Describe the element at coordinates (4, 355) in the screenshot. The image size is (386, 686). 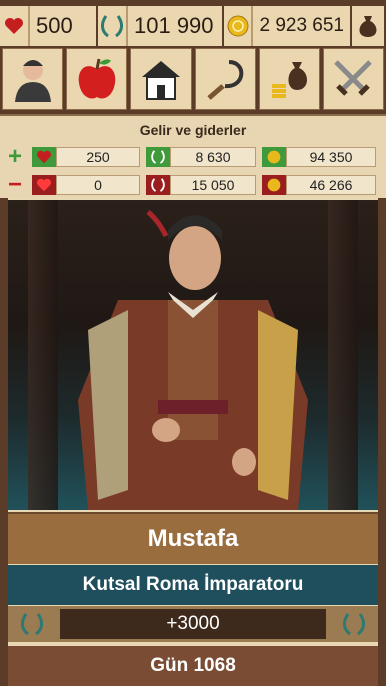
I see `frame-left` at that location.